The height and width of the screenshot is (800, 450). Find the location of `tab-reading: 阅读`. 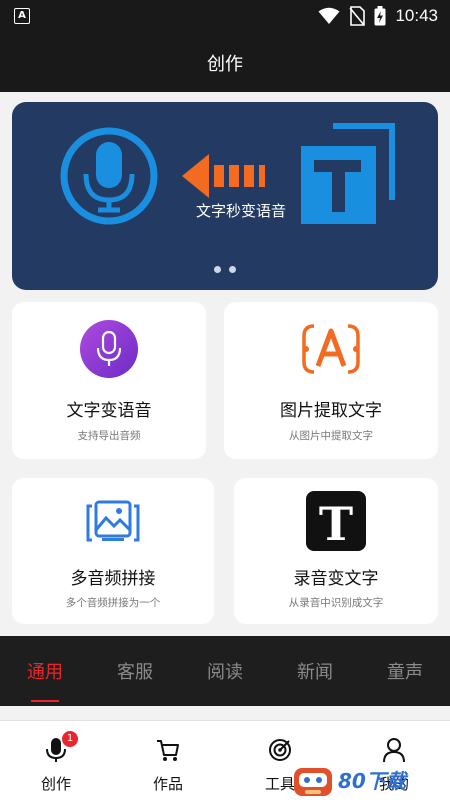

tab-reading: 阅读 is located at coordinates (225, 671).